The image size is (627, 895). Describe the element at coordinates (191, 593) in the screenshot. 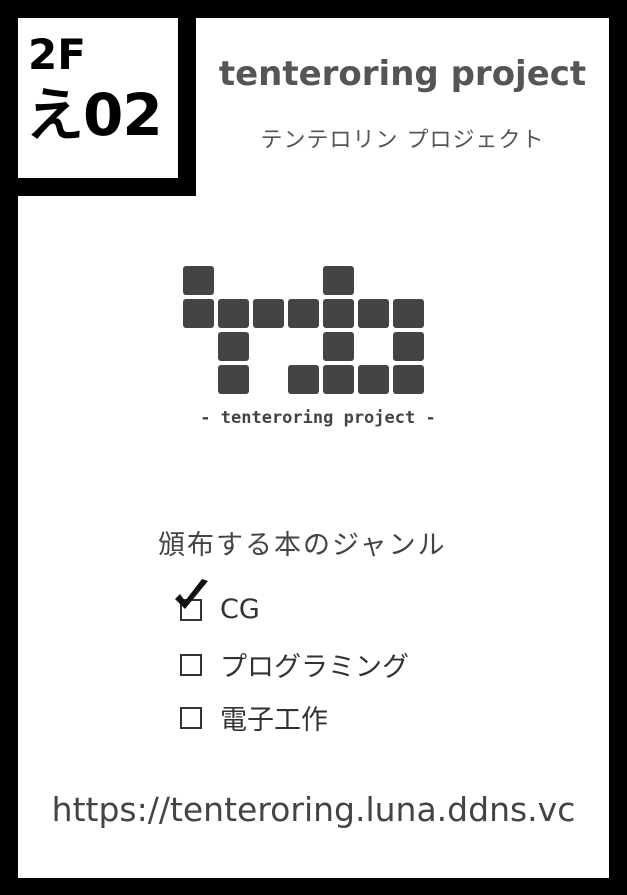

I see `checkmark-icon` at that location.